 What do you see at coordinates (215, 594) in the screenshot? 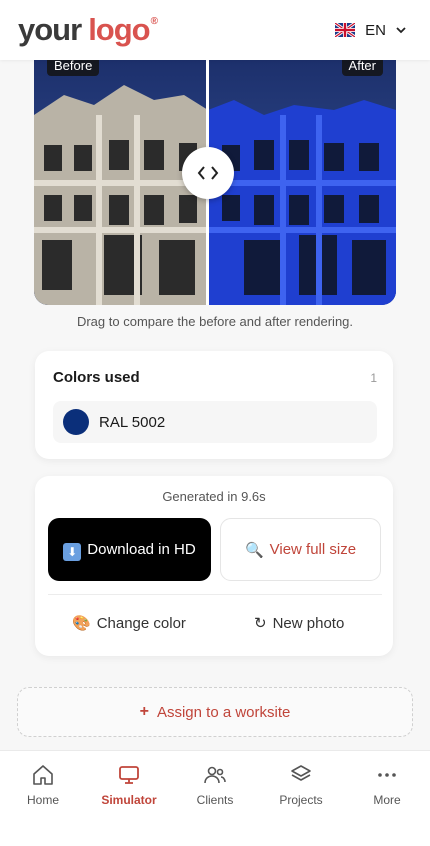
I see `divider` at bounding box center [215, 594].